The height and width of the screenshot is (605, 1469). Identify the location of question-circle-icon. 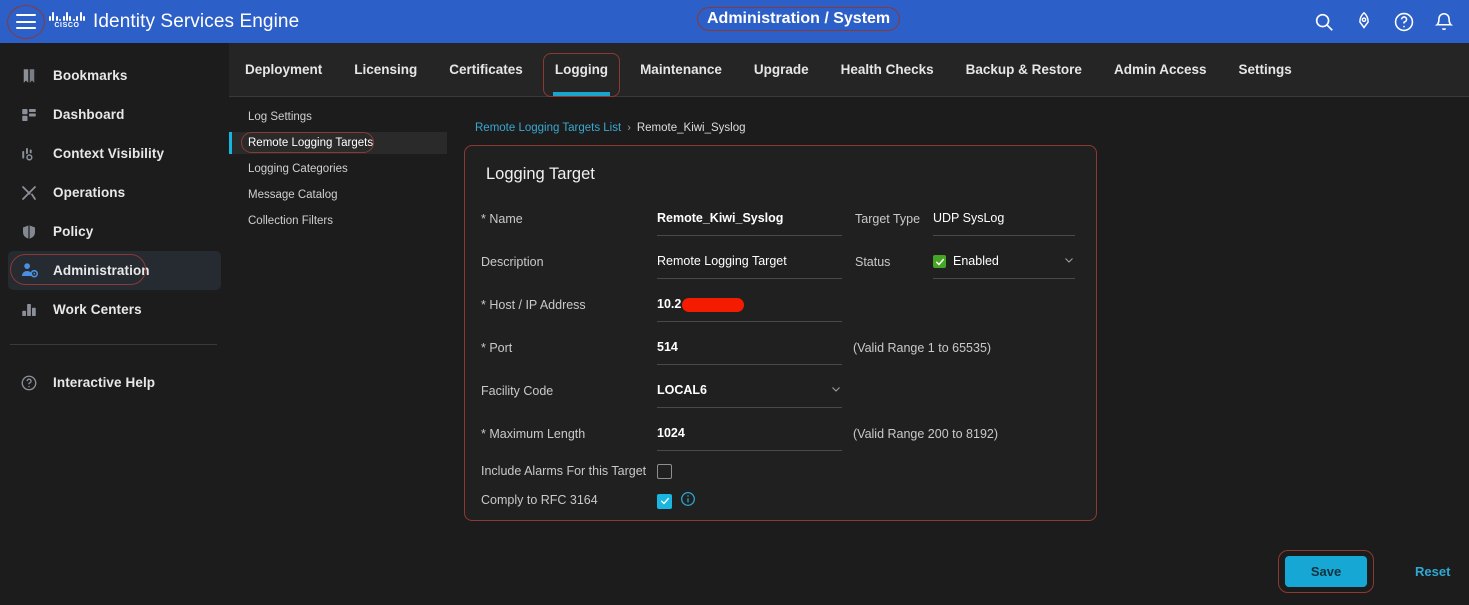
(29, 383).